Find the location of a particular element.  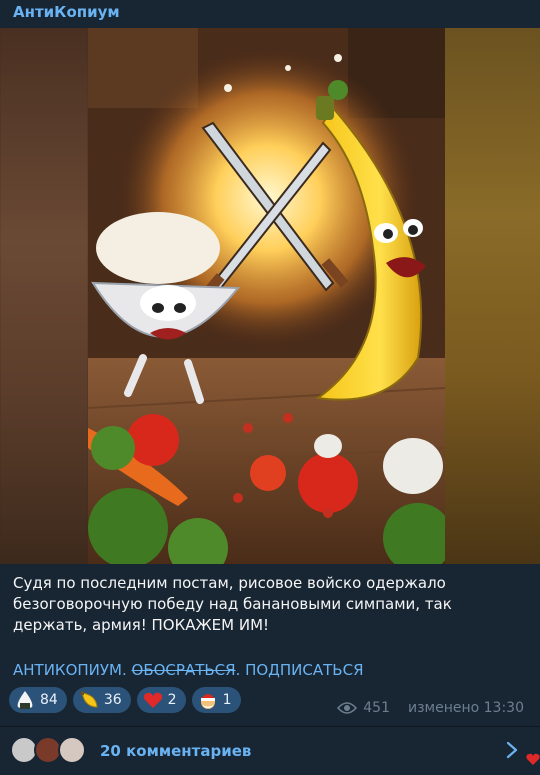

eye-icon is located at coordinates (347, 708).